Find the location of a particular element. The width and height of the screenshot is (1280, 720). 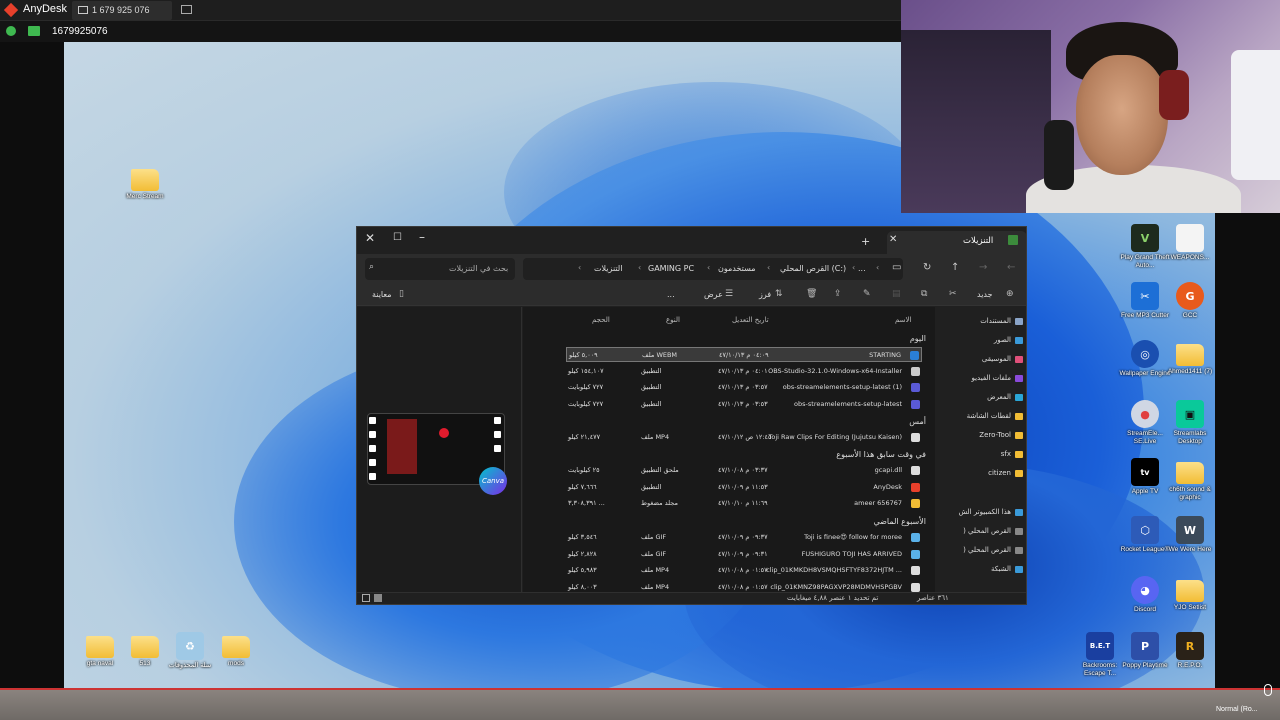

file-date: ٠٣:٥٧ م ٤٧/١٠/١٣ is located at coordinates (743, 387).